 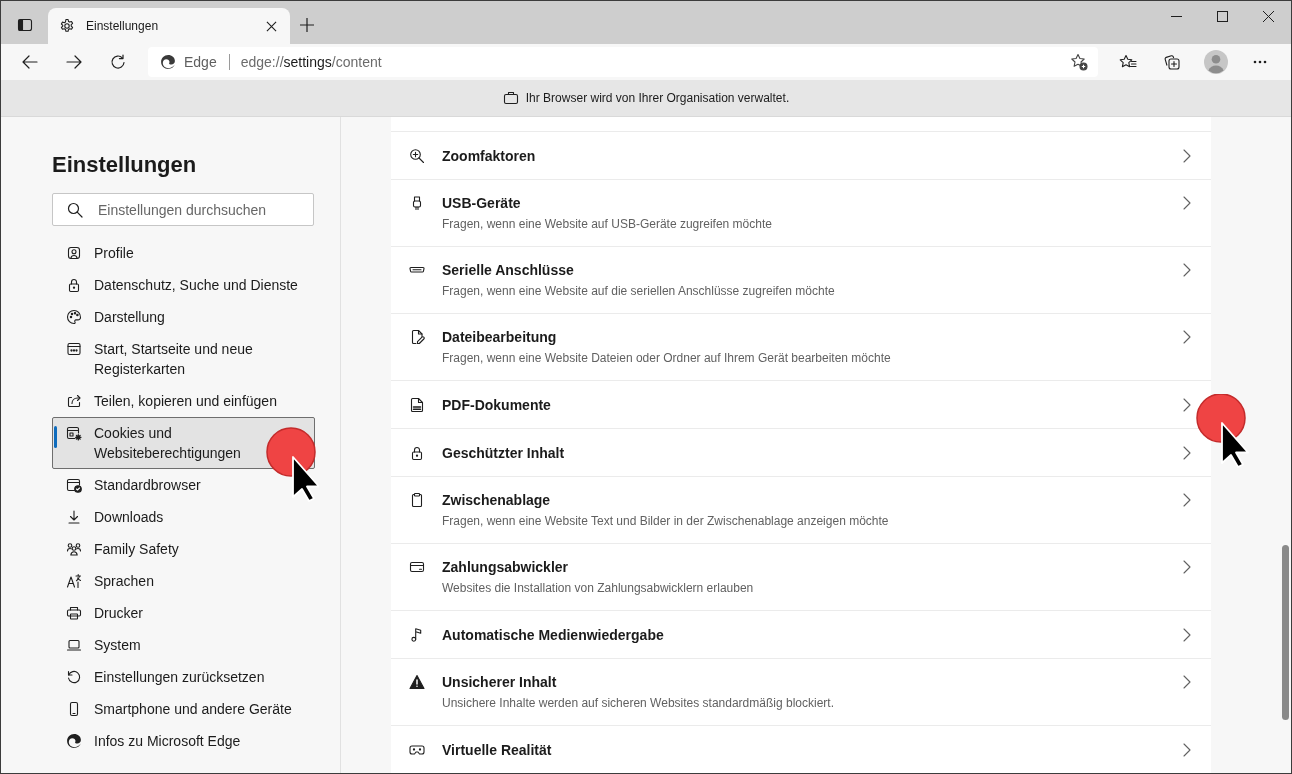 I want to click on setting-description: Fragen, wenn eine Website Text und Bilder in der Zwischenablage anzeigen möchte, so click(x=666, y=521).